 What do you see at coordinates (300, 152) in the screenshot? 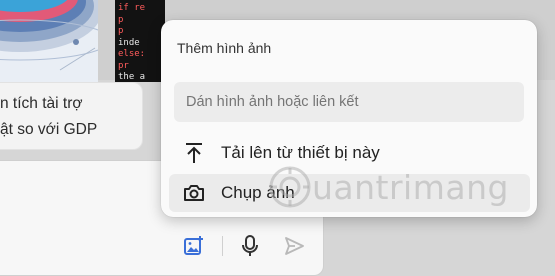
I see `upload-from-device-label: Tải lên từ thiết bị này` at bounding box center [300, 152].